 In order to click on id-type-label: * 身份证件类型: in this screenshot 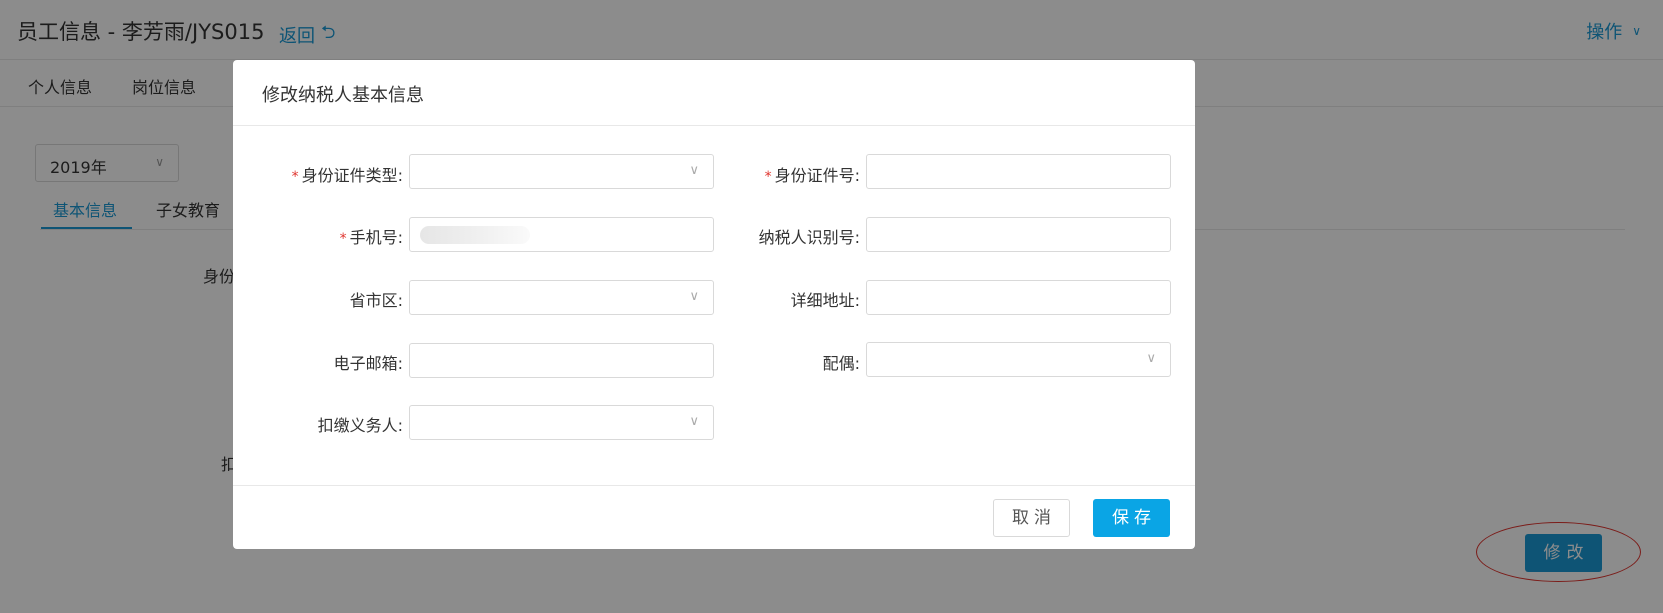, I will do `click(318, 174)`.